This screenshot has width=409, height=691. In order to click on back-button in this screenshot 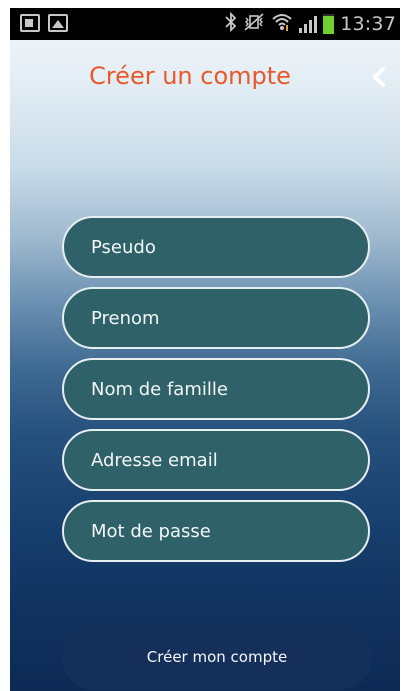, I will do `click(379, 77)`.